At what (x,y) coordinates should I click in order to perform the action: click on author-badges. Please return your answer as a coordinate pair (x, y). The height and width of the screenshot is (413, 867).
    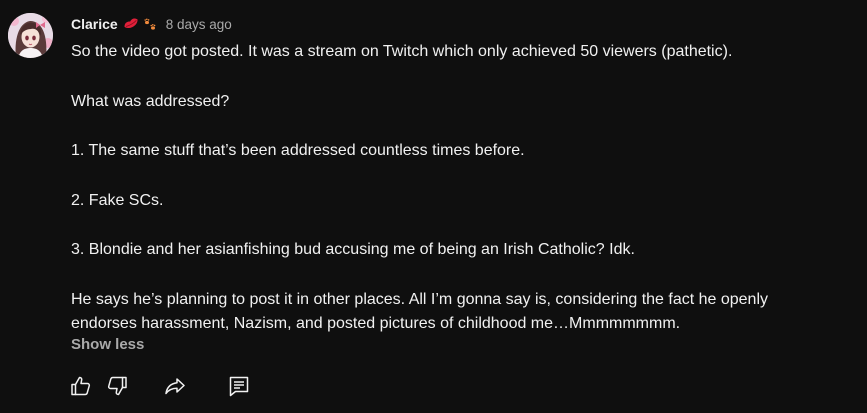
    Looking at the image, I should click on (140, 24).